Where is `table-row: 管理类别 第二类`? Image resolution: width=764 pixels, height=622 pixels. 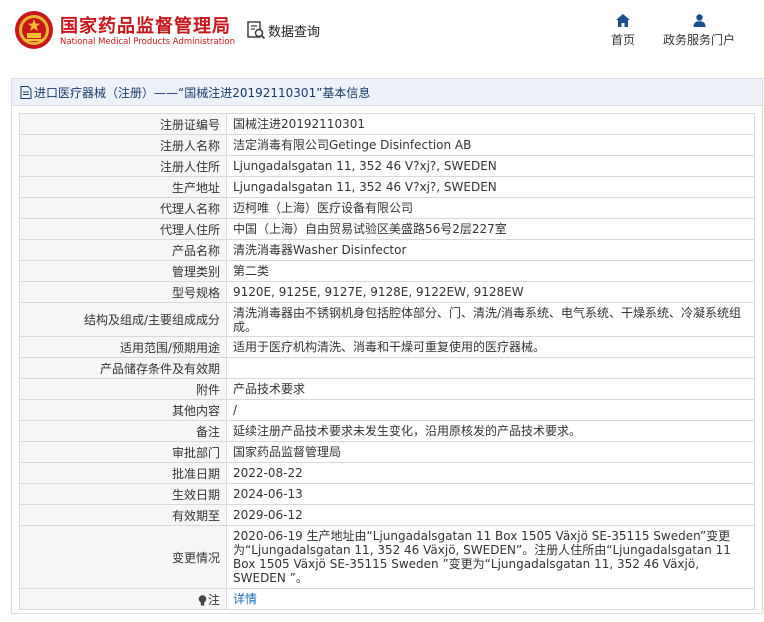
table-row: 管理类别 第二类 is located at coordinates (387, 271).